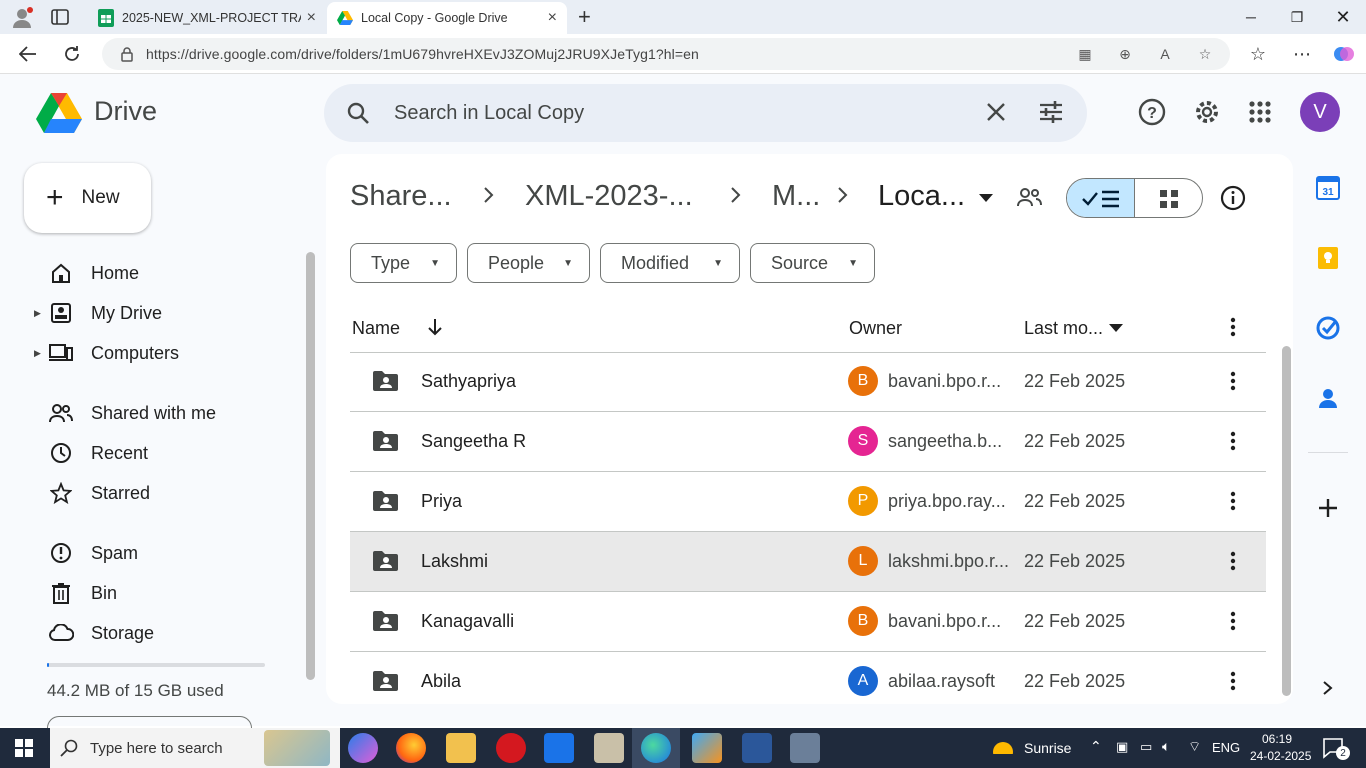 The height and width of the screenshot is (768, 1366). What do you see at coordinates (28, 54) in the screenshot?
I see `back-icon` at bounding box center [28, 54].